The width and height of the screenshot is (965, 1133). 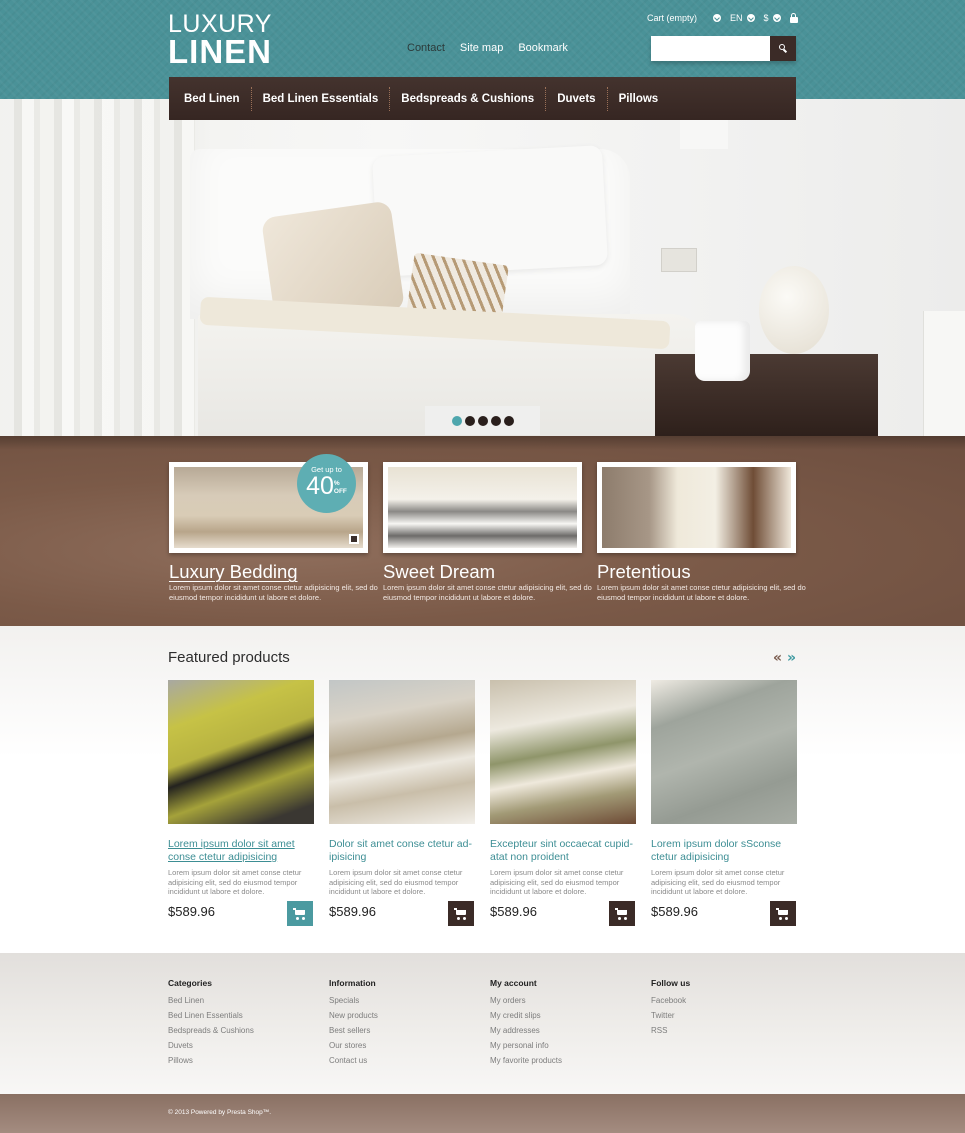 What do you see at coordinates (670, 1015) in the screenshot?
I see `footer-link-twitter: Twitter` at bounding box center [670, 1015].